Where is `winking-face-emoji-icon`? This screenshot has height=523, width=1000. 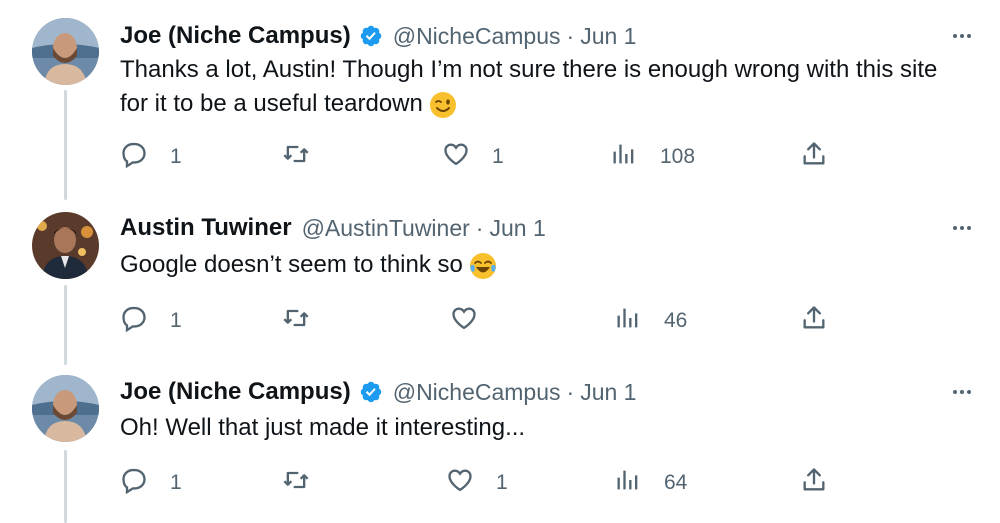 winking-face-emoji-icon is located at coordinates (443, 105).